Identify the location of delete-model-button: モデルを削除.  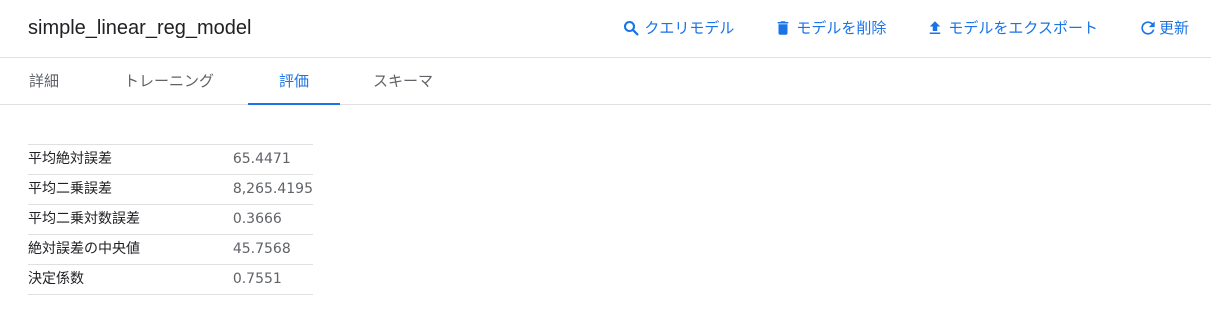
(830, 28).